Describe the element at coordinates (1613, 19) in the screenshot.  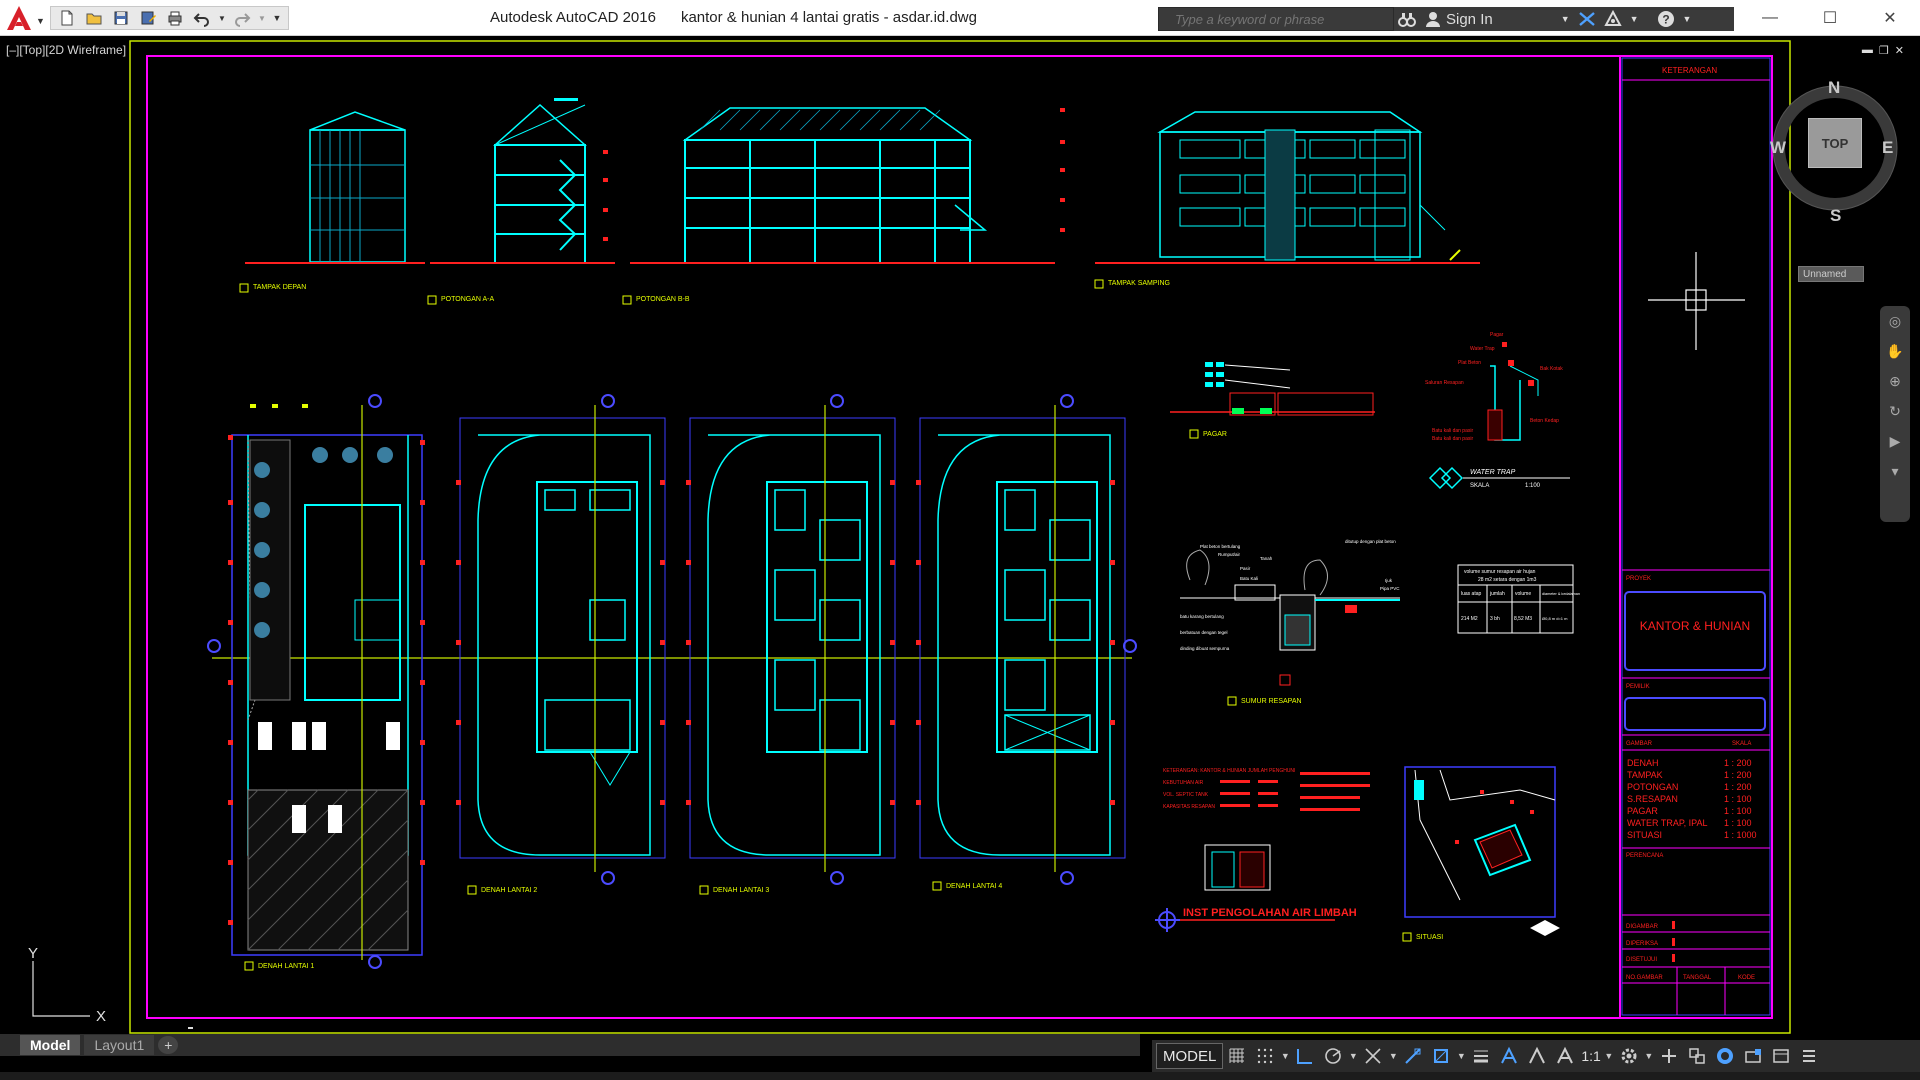
I see `autodesk-a360-icon` at that location.